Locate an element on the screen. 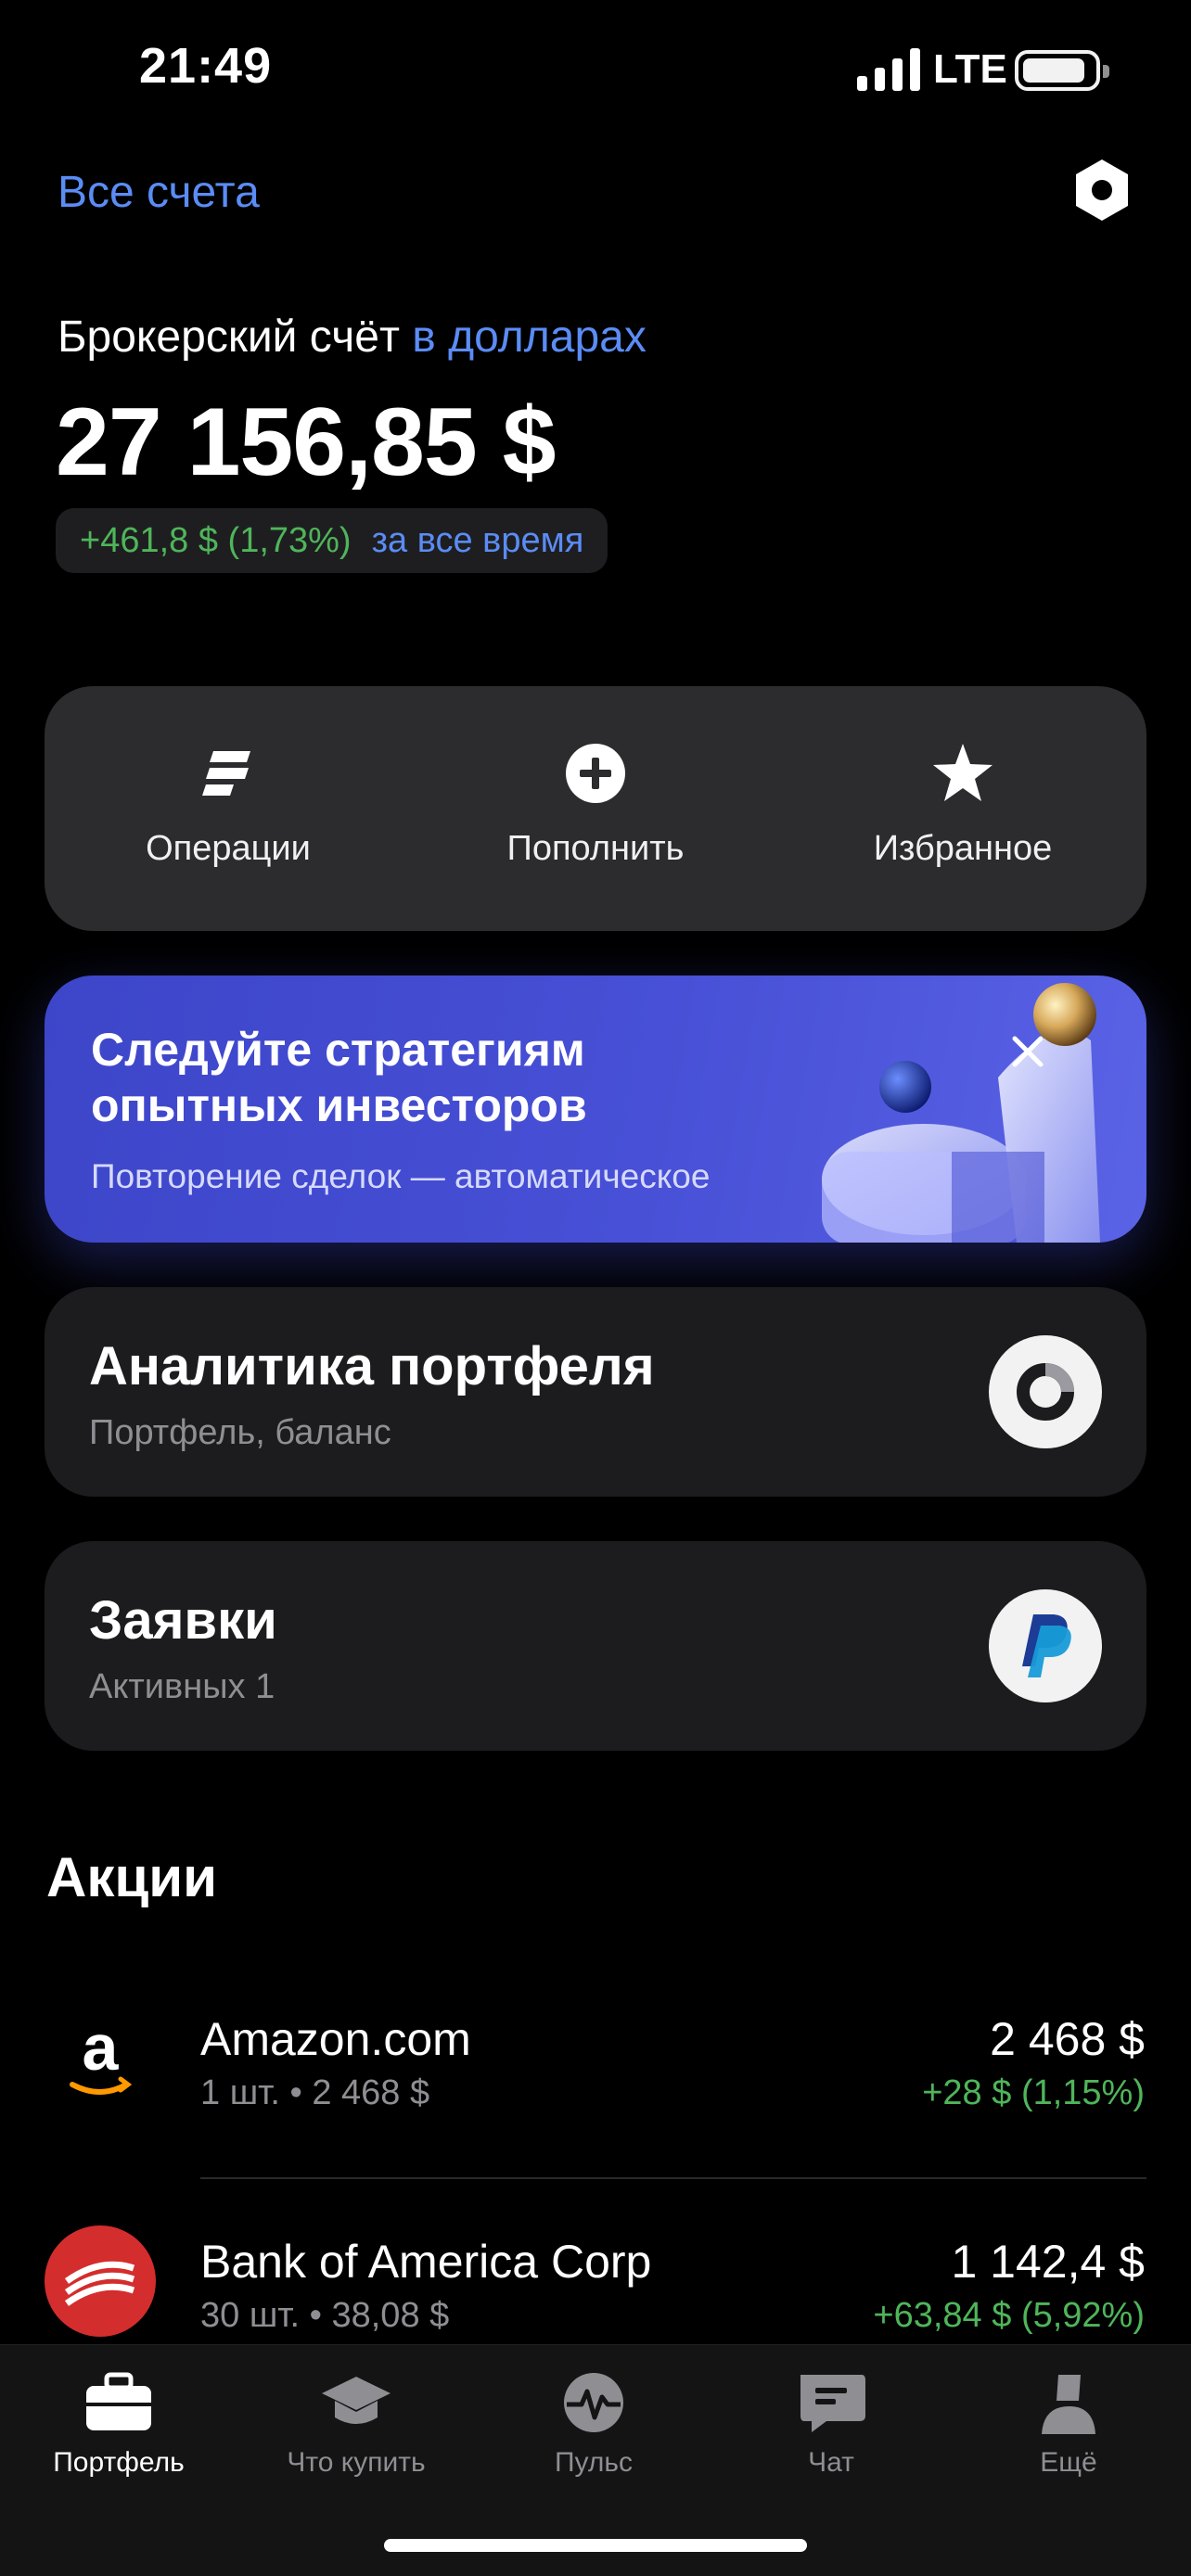 This screenshot has width=1191, height=2576. stock-price: 2 468 $ is located at coordinates (1067, 2039).